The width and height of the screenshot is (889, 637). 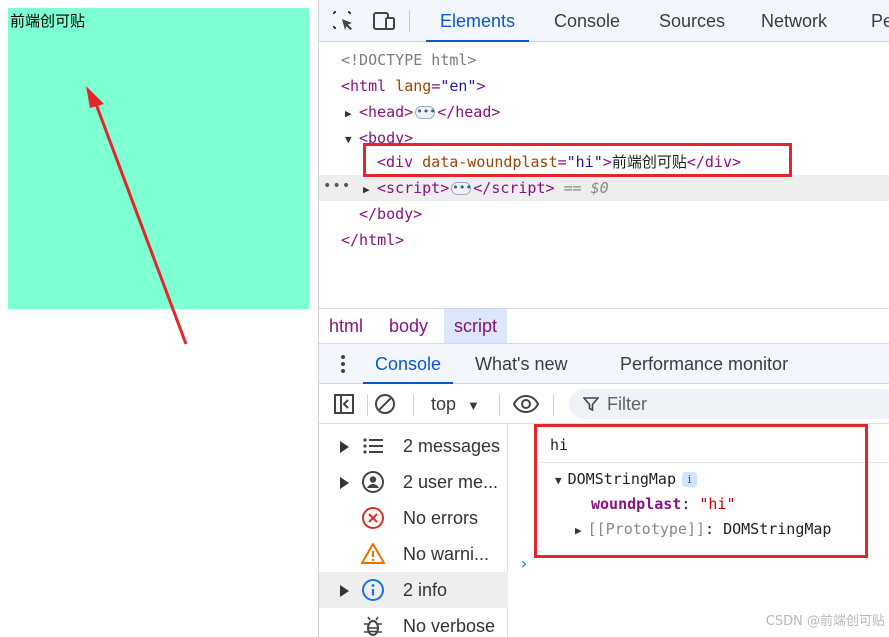 I want to click on dom-doctype: <!DOCTYPE html>, so click(x=408, y=60).